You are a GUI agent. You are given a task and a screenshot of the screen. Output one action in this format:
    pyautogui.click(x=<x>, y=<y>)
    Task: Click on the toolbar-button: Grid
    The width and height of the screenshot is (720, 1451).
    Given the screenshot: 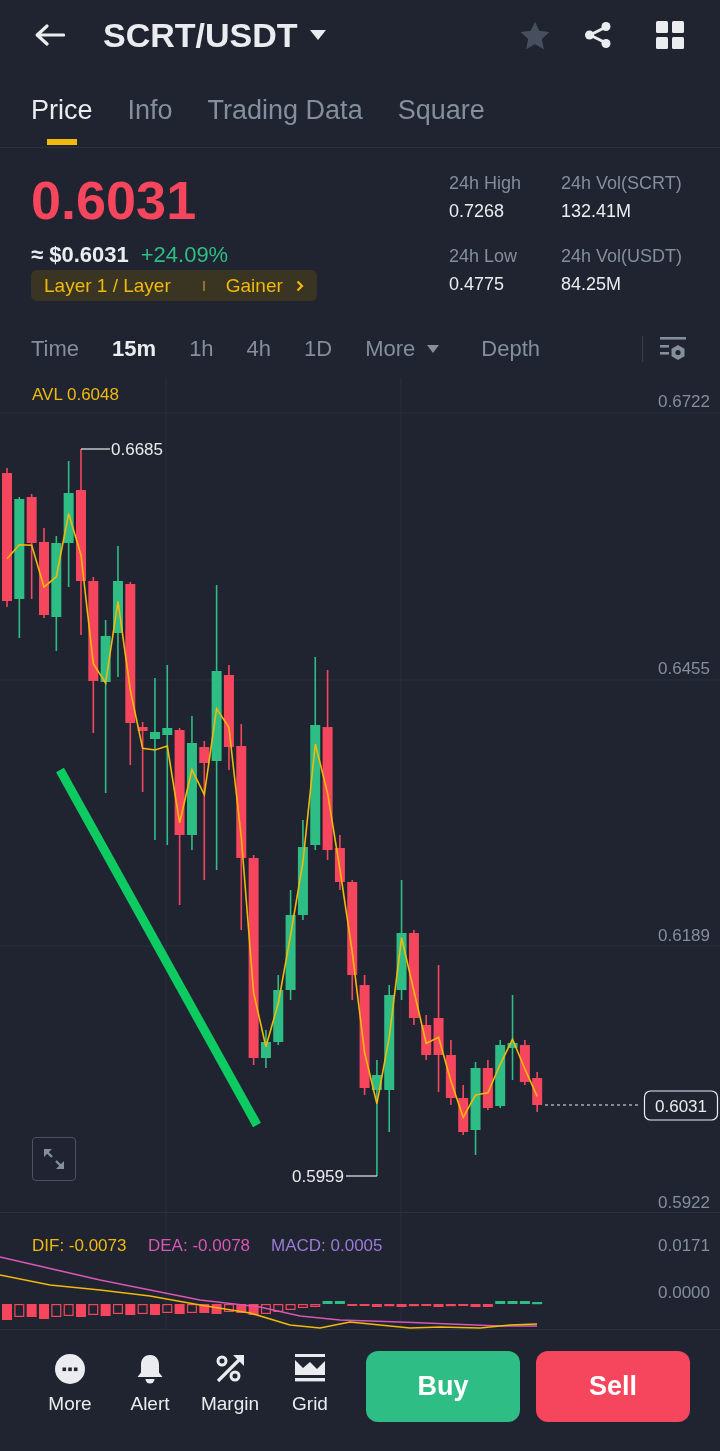 What is the action you would take?
    pyautogui.click(x=310, y=1383)
    